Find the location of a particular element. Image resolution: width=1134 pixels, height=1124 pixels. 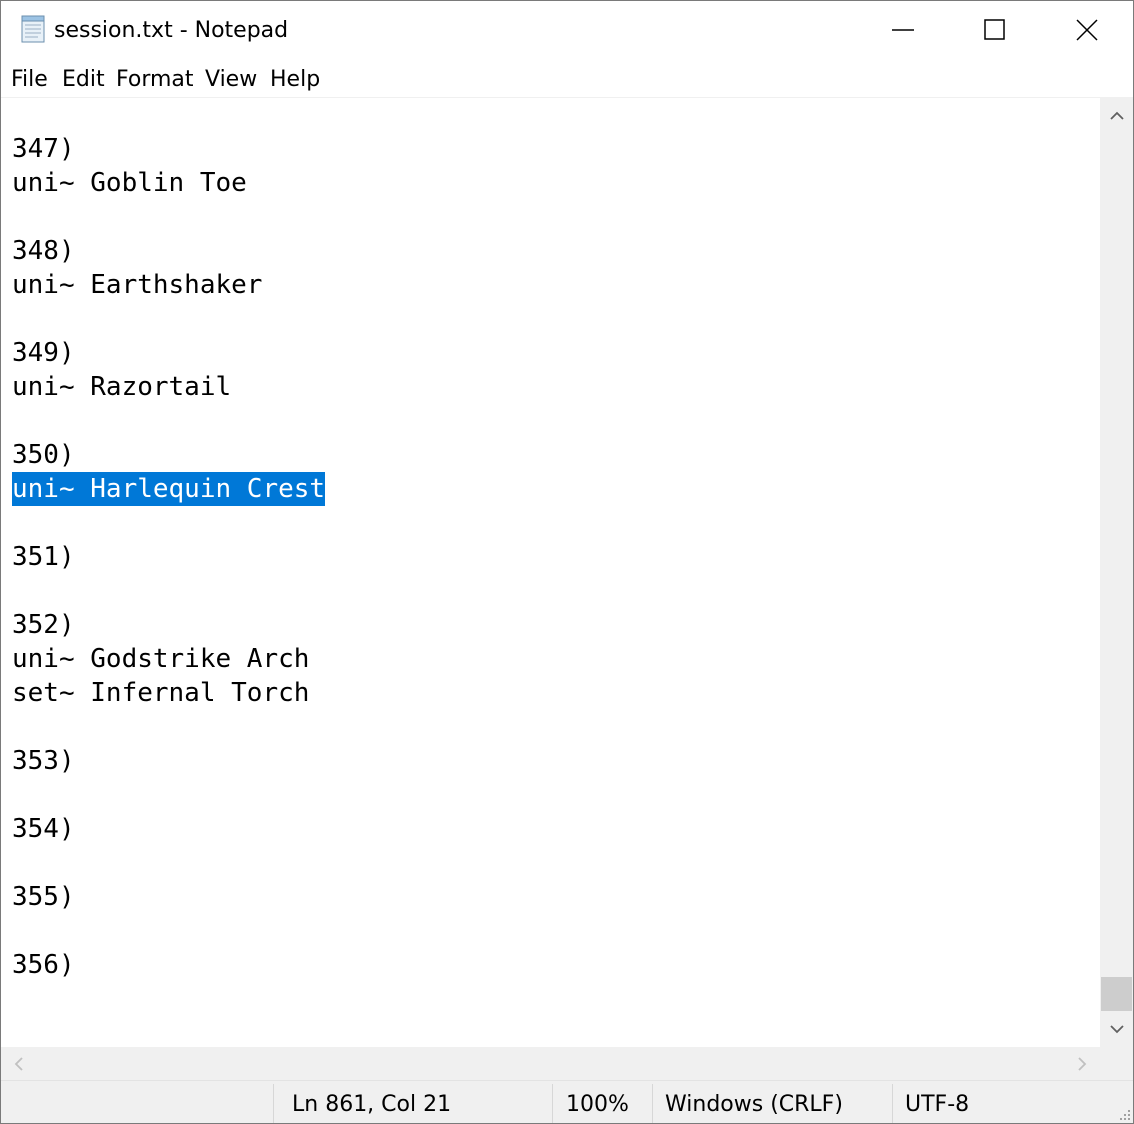

scroll-left-button is located at coordinates (19, 1063).